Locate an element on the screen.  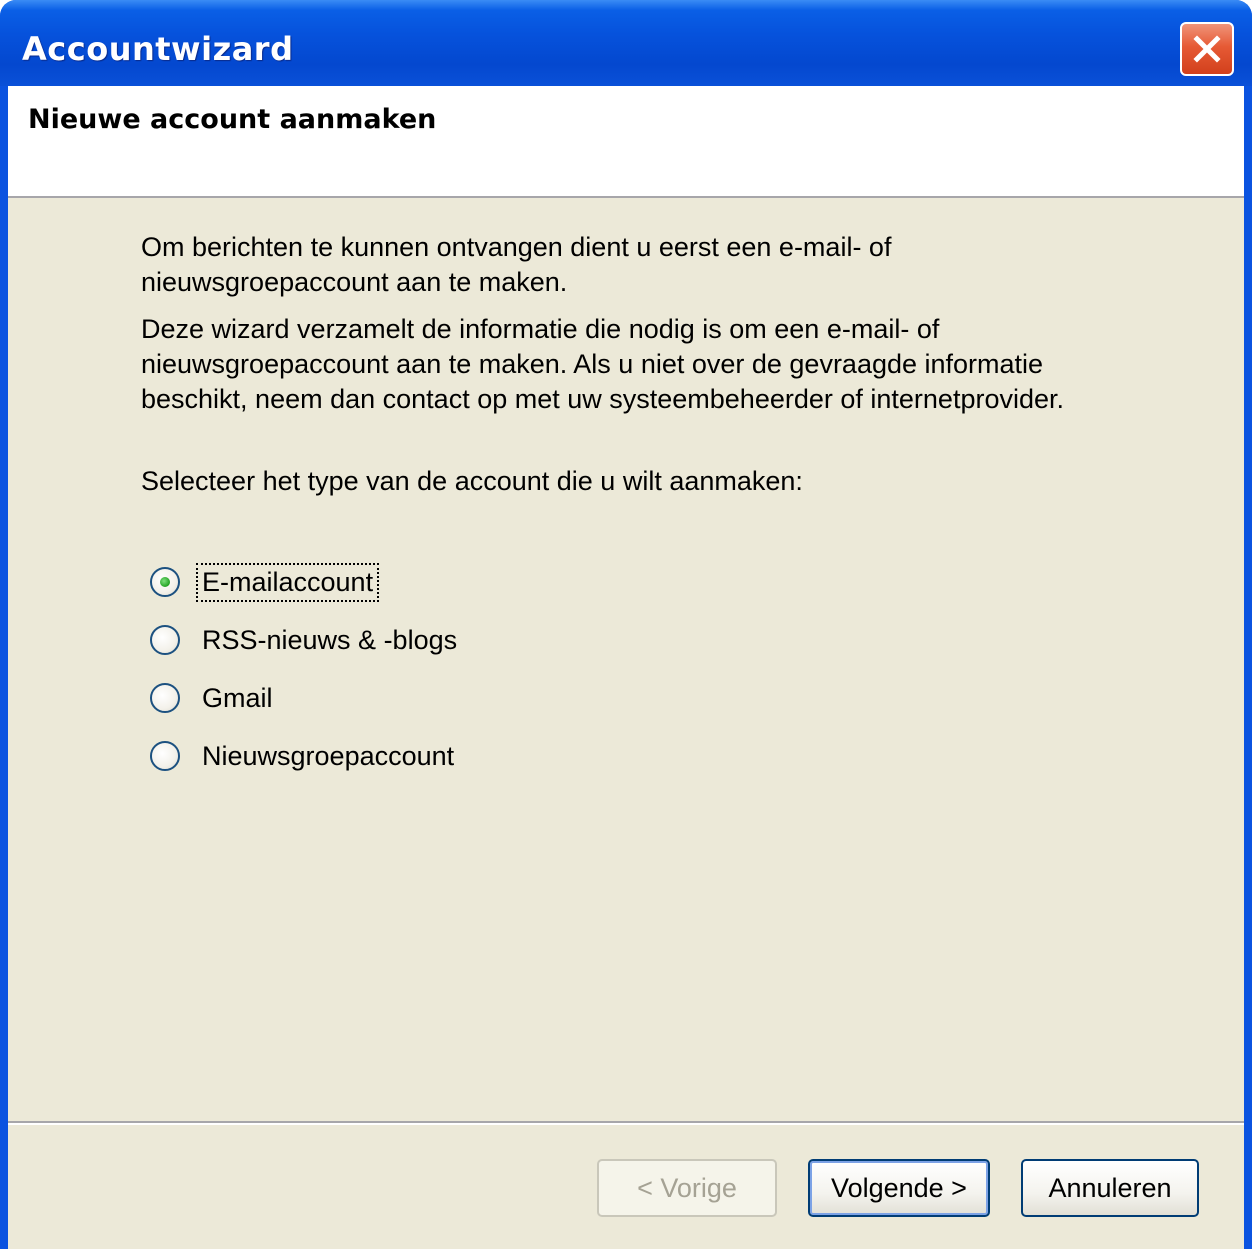
radio-newsgroup: Nieuwsgroepaccount is located at coordinates (304, 756).